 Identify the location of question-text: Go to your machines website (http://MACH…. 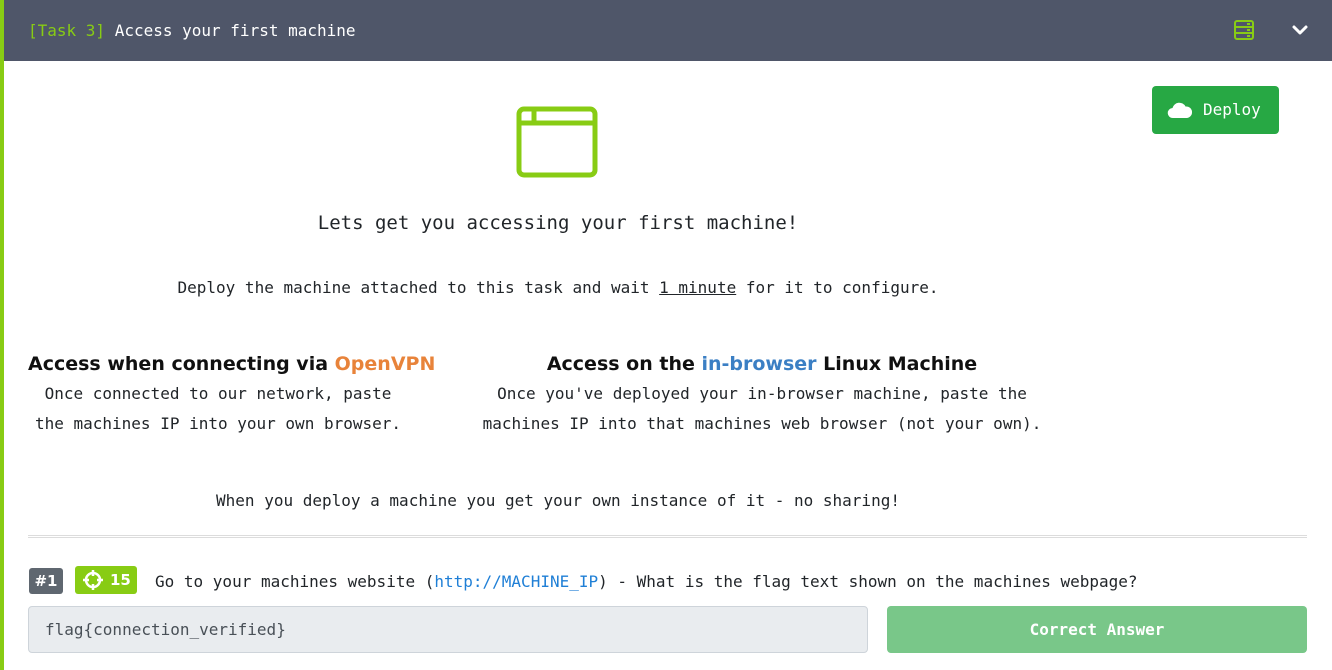
(646, 582).